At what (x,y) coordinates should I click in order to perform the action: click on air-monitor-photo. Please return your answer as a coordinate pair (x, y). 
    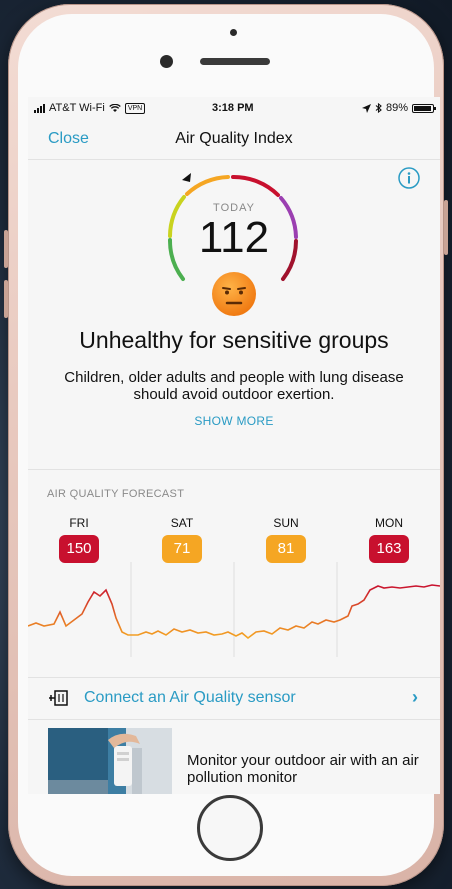
    Looking at the image, I should click on (110, 761).